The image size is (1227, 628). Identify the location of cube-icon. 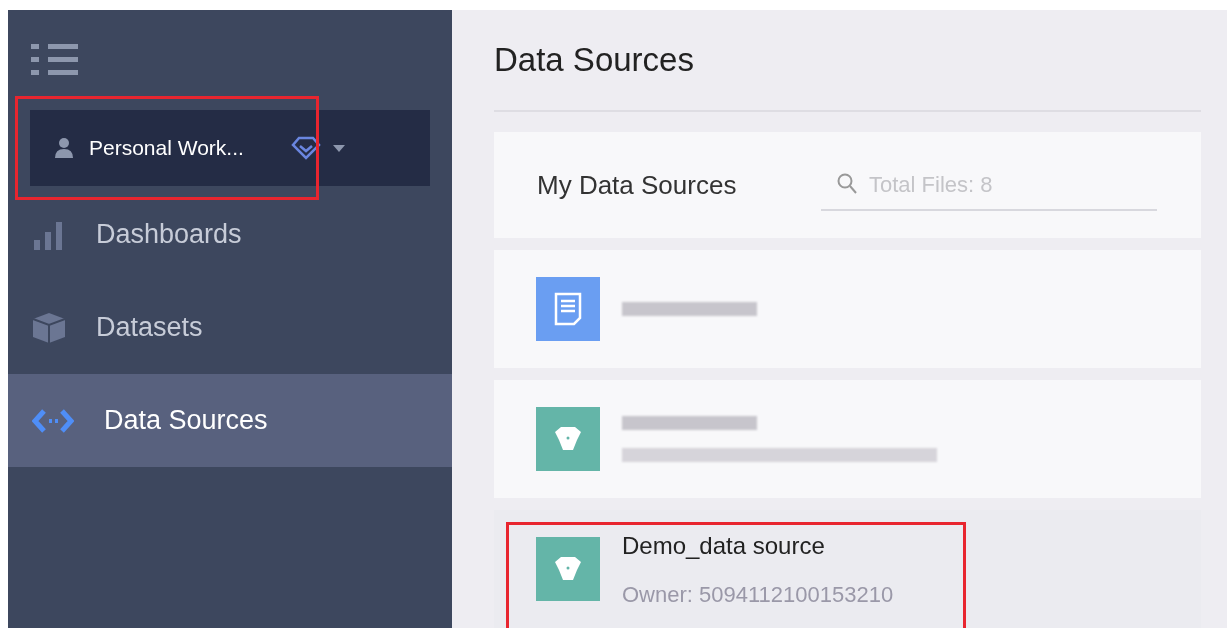
(49, 327).